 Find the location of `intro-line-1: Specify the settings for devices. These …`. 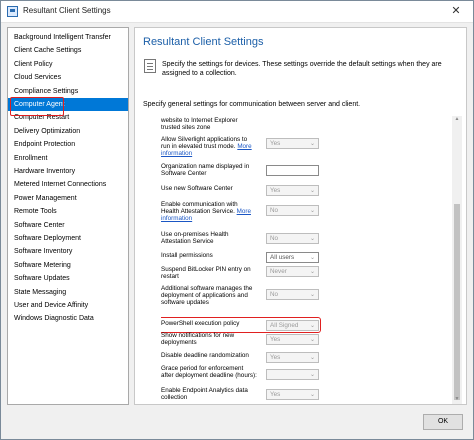

intro-line-1: Specify the settings for devices. These … is located at coordinates (302, 64).